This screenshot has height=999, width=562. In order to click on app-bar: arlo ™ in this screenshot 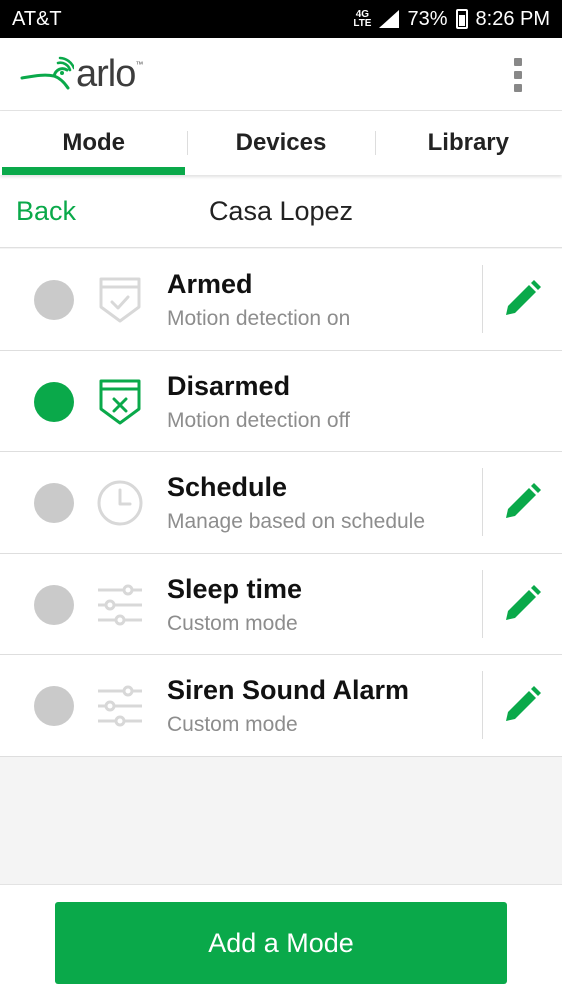, I will do `click(281, 74)`.